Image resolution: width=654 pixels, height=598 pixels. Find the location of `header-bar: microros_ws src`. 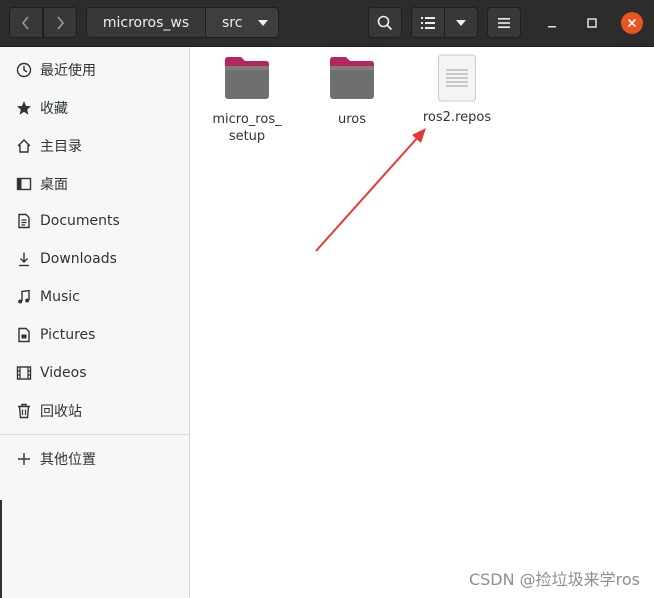

header-bar: microros_ws src is located at coordinates (327, 23).